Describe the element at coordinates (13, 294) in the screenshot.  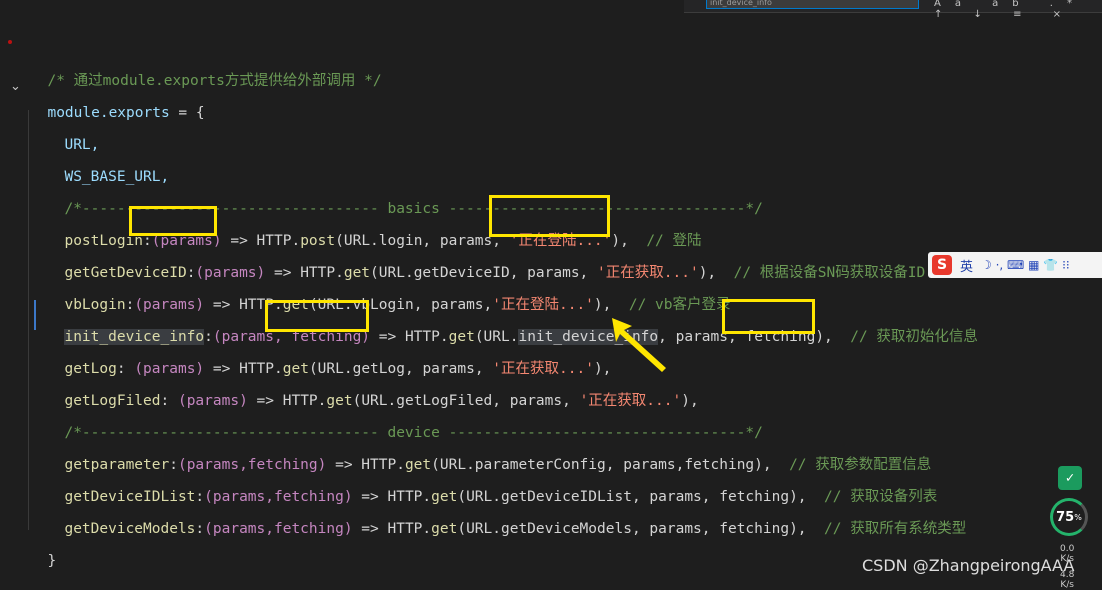
I see `editor-gutter: ⌄` at that location.